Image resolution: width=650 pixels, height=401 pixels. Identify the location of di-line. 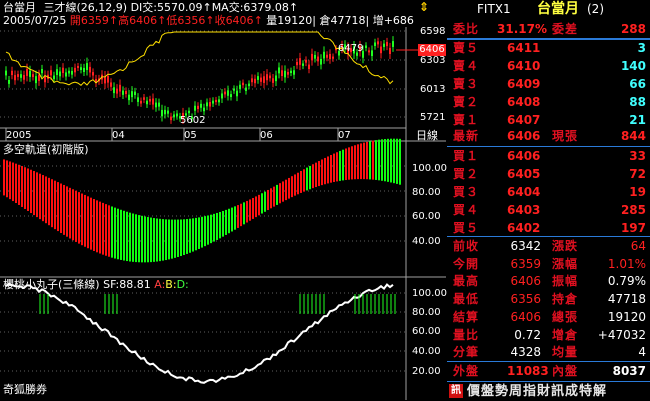
(199, 58).